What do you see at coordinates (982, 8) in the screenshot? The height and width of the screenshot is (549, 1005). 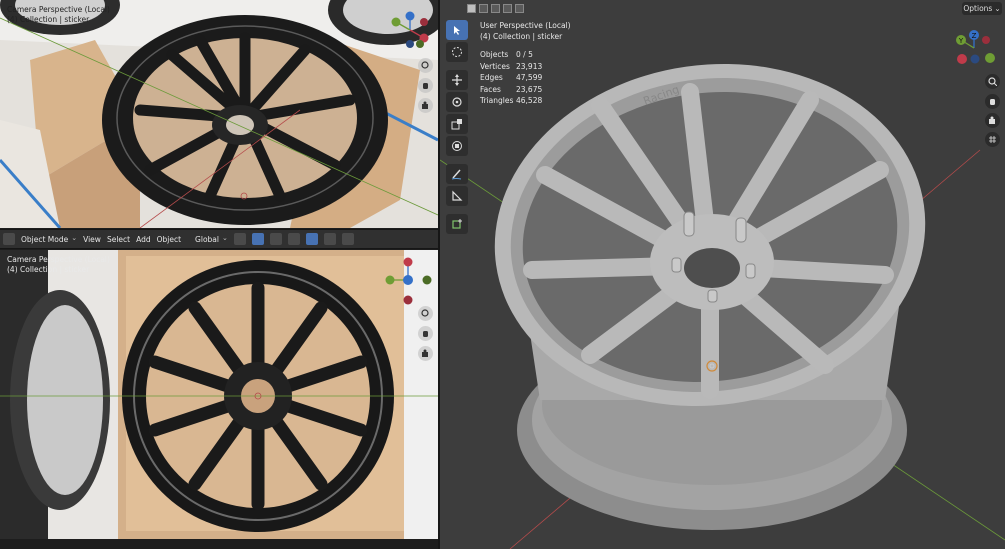 I see `options-dropdown: Options ⌄` at bounding box center [982, 8].